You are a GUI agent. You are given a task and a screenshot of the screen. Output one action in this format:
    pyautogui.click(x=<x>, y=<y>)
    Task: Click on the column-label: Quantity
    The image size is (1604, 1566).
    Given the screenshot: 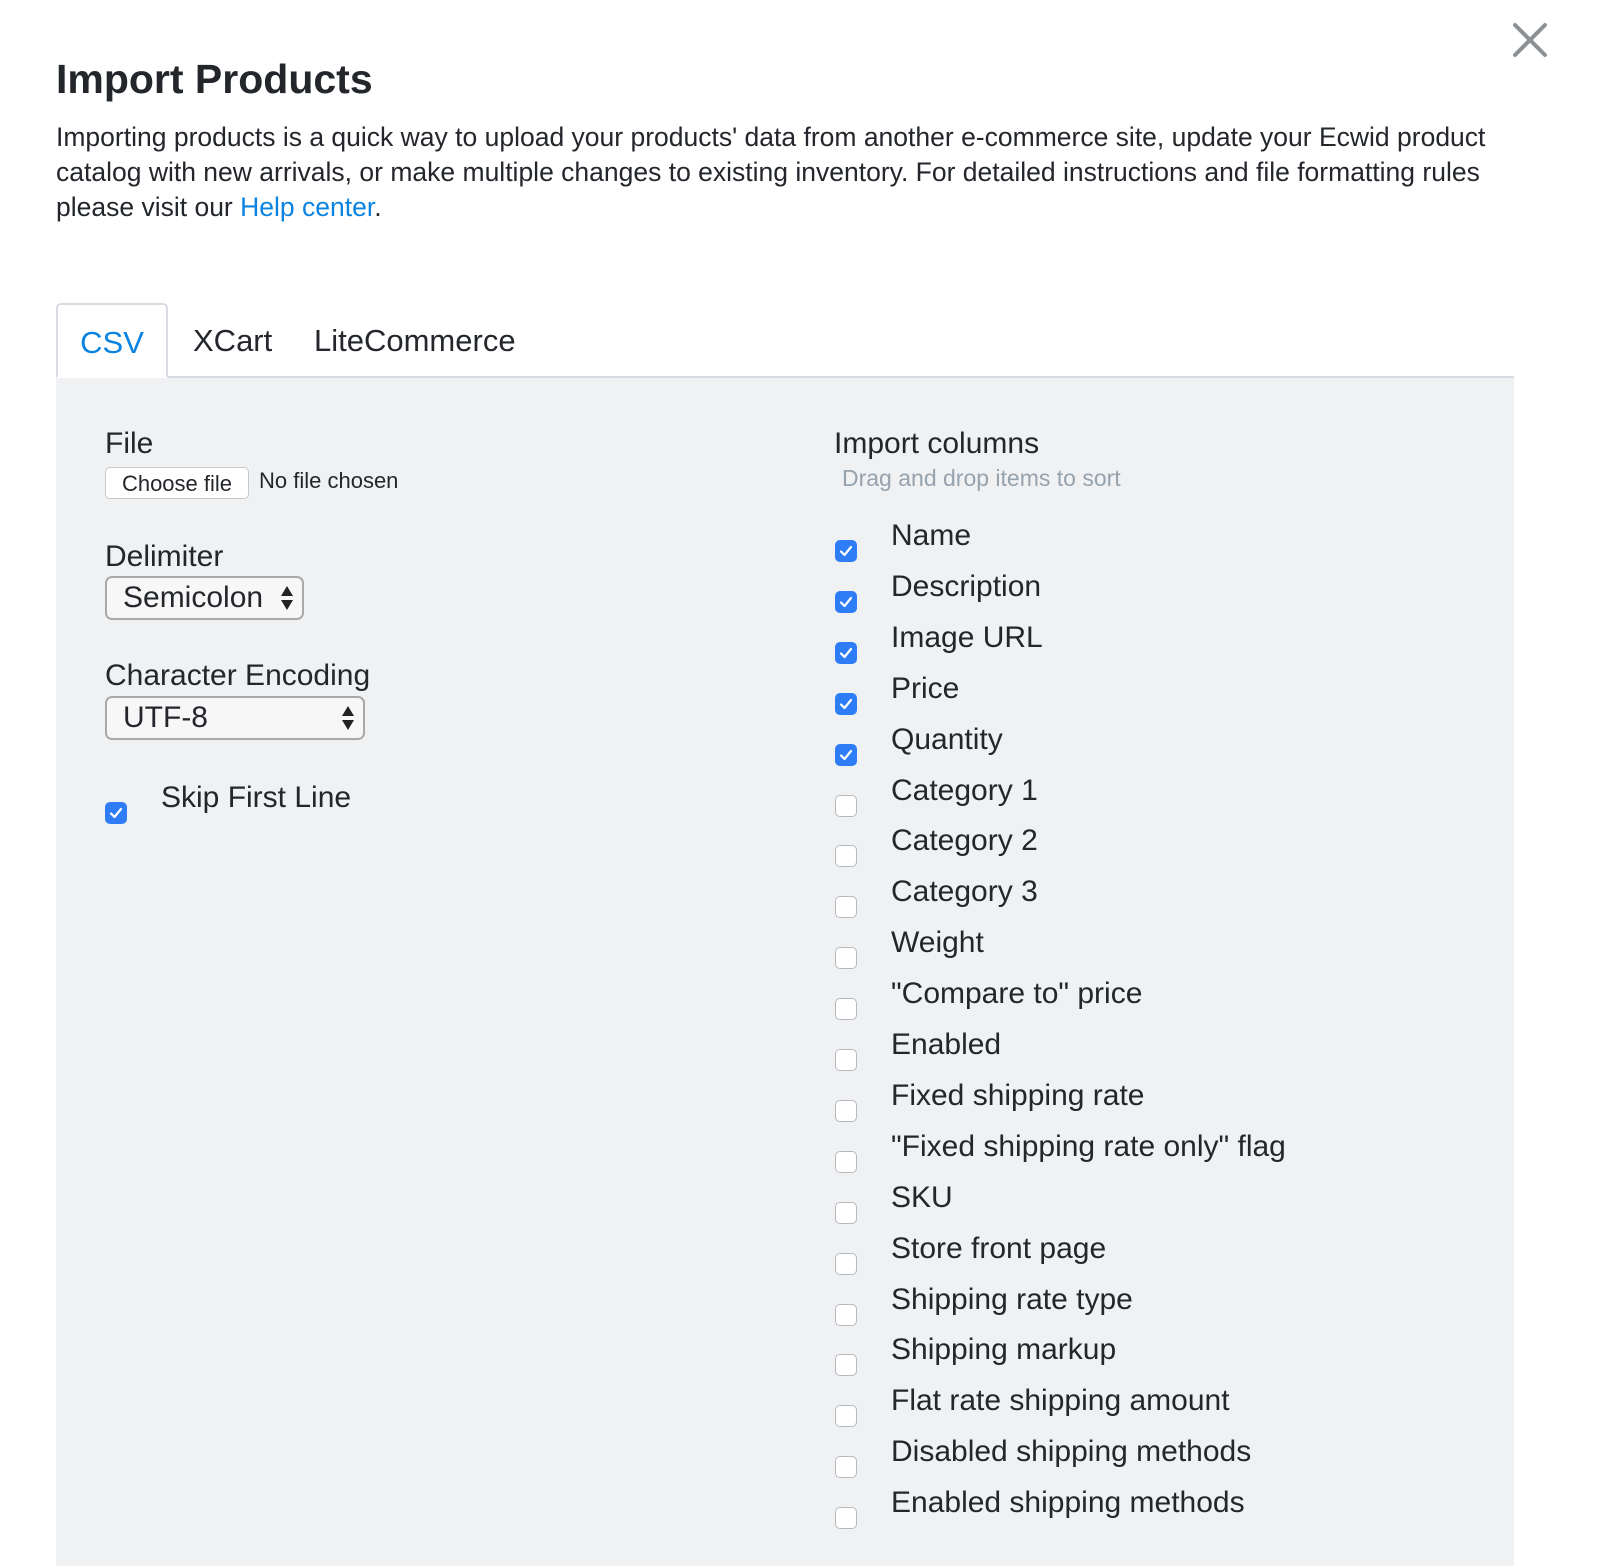 What is the action you would take?
    pyautogui.click(x=947, y=739)
    